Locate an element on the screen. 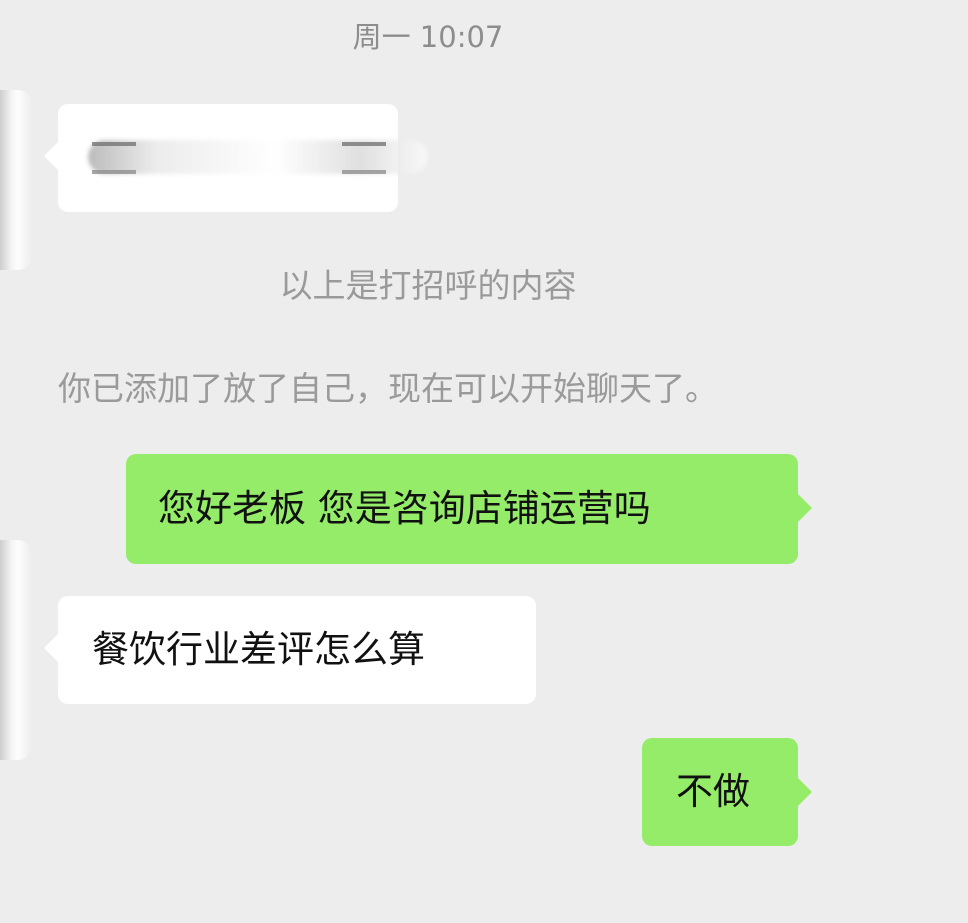 Image resolution: width=968 pixels, height=923 pixels. incoming-message-bubble: 餐饮行业差评怎么算 is located at coordinates (290, 650).